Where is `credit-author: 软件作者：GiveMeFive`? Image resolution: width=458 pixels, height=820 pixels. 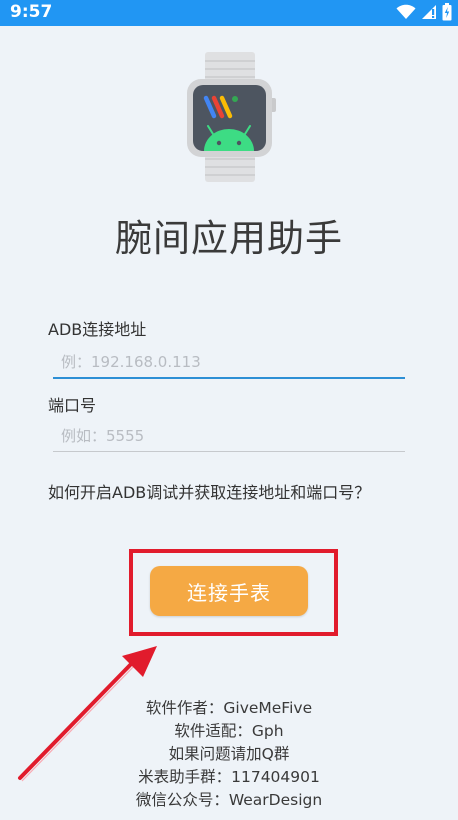 credit-author: 软件作者：GiveMeFive is located at coordinates (229, 708).